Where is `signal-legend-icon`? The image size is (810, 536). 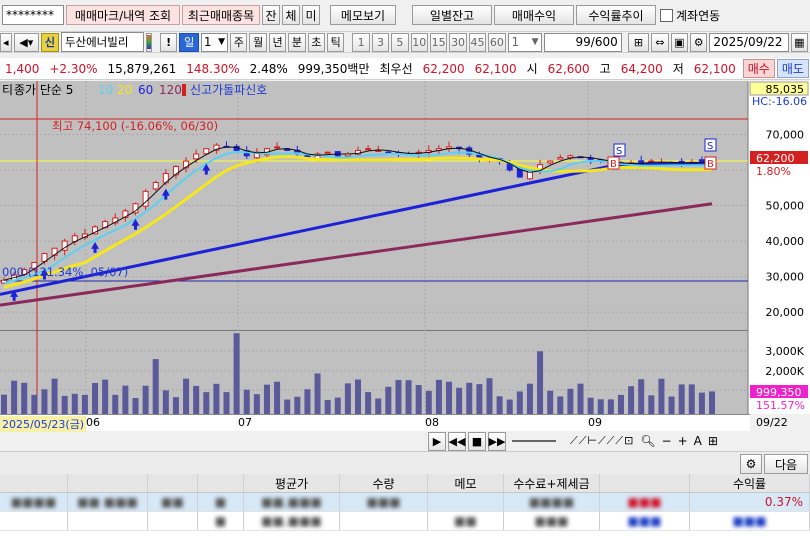
signal-legend-icon is located at coordinates (184, 90).